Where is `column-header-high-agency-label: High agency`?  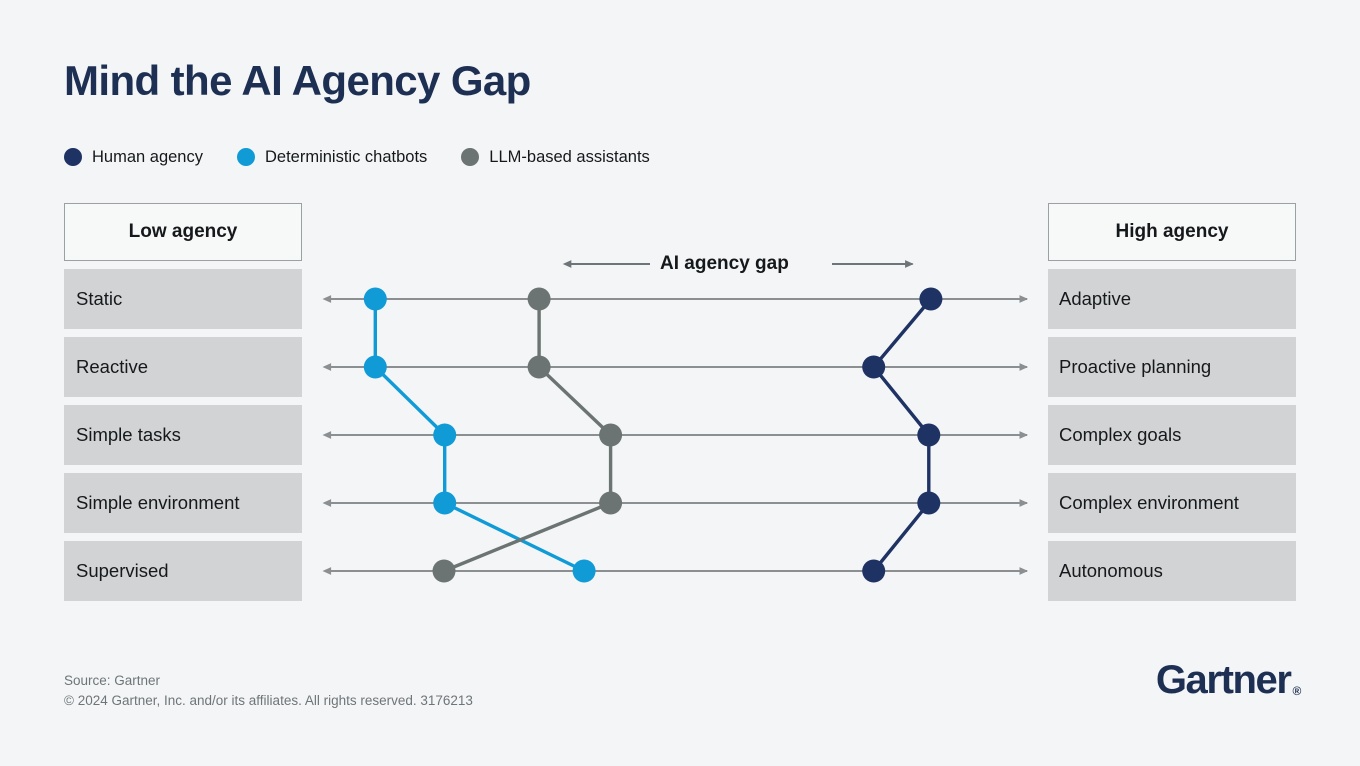 column-header-high-agency-label: High agency is located at coordinates (1172, 231).